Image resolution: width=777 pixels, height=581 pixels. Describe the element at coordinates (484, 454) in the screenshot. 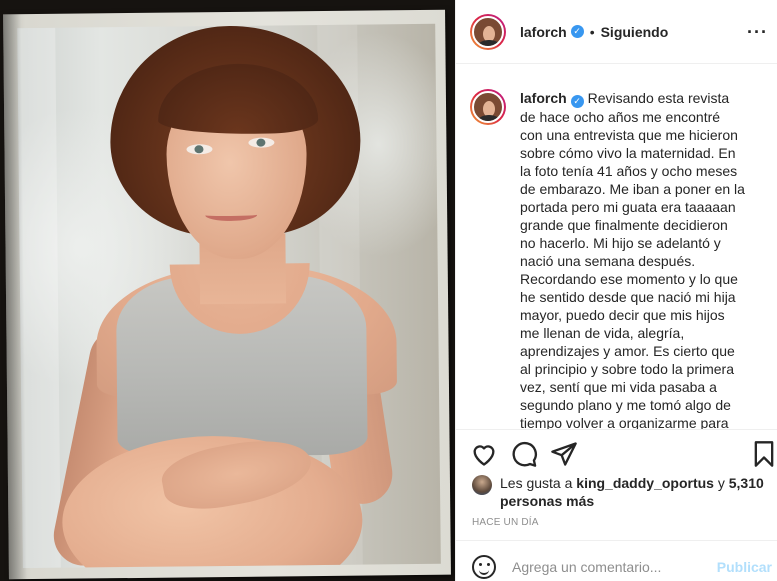

I see `heart-icon` at that location.